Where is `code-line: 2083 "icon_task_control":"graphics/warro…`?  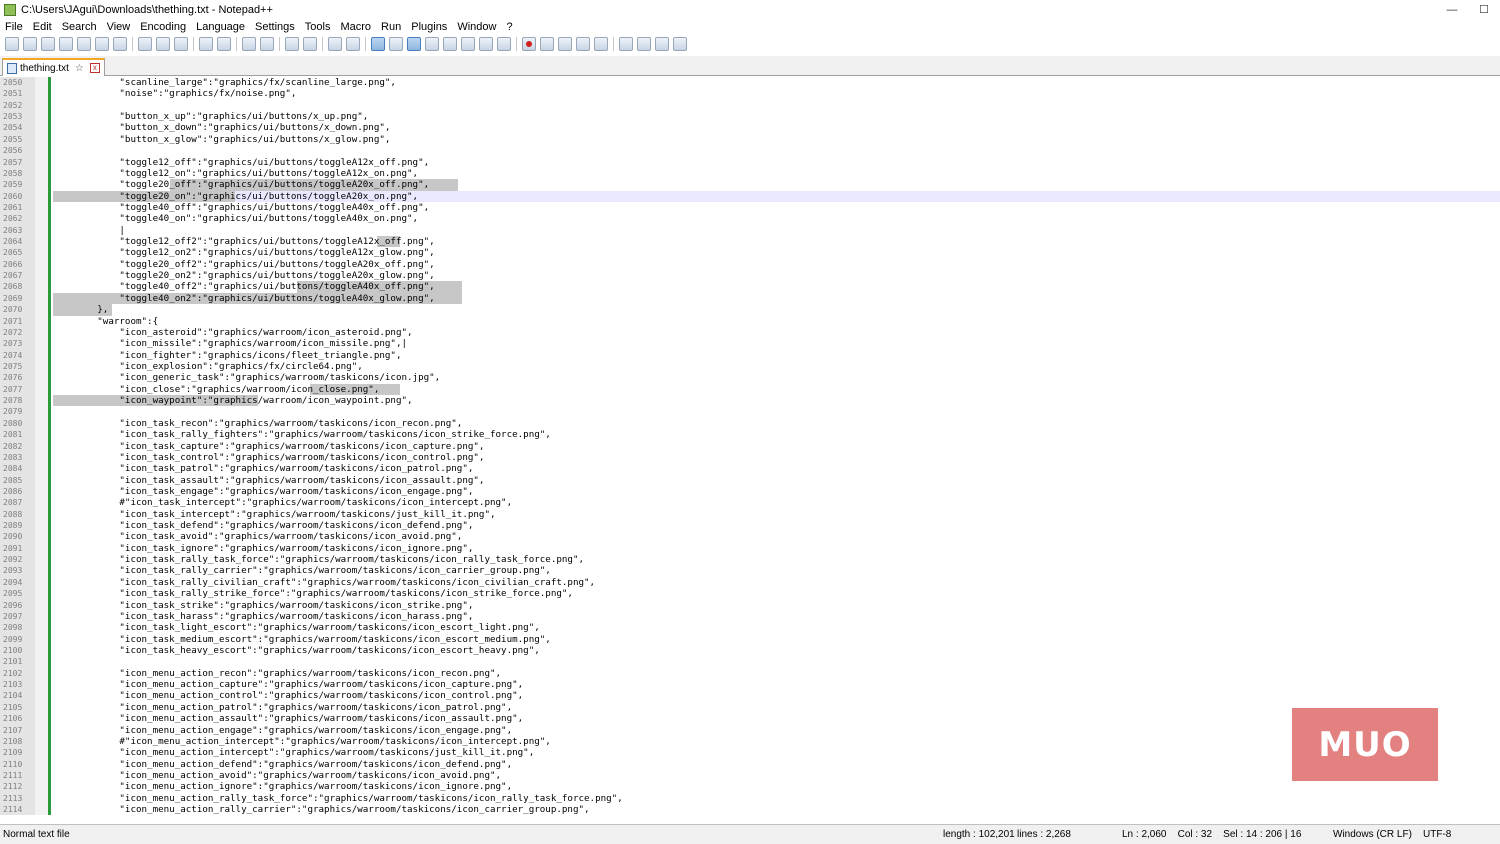
code-line: 2083 "icon_task_control":"graphics/warro… is located at coordinates (750, 457).